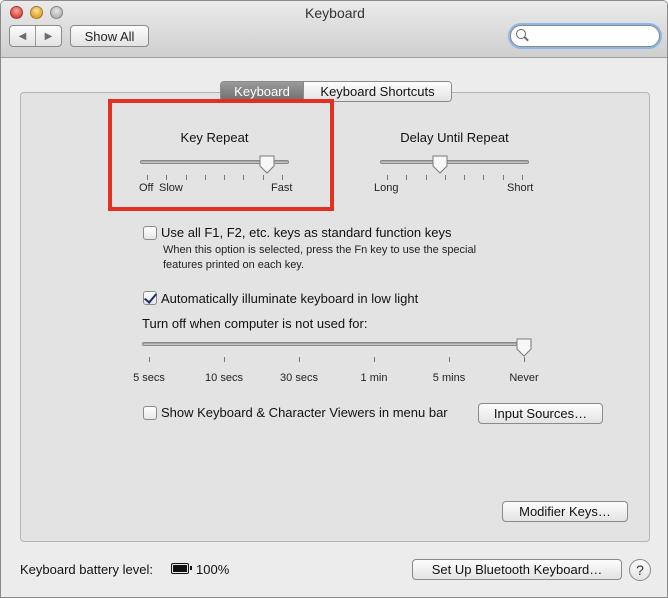  Describe the element at coordinates (149, 378) in the screenshot. I see `turn-off-tick-label: 5 secs` at that location.